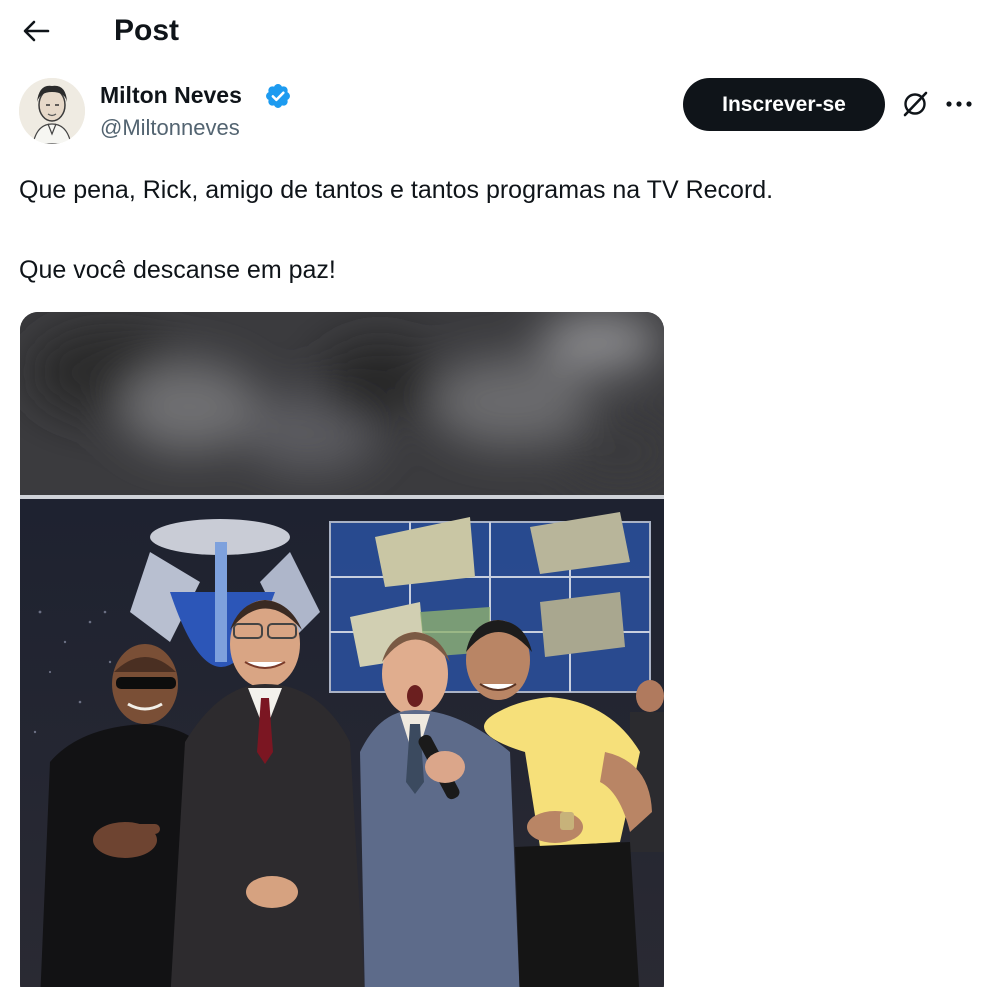  Describe the element at coordinates (170, 128) in the screenshot. I see `author-handle: @Miltonneves` at that location.